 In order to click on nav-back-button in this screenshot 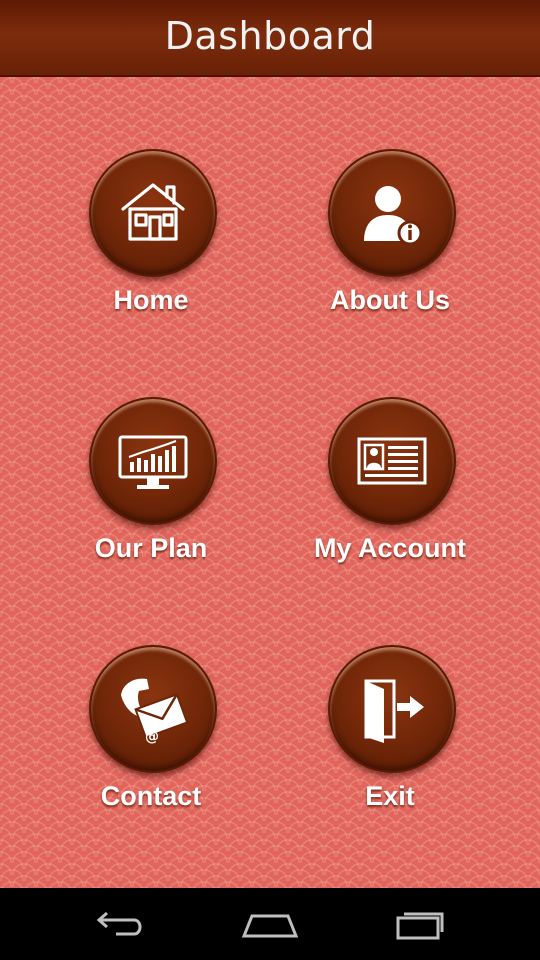, I will do `click(120, 924)`.